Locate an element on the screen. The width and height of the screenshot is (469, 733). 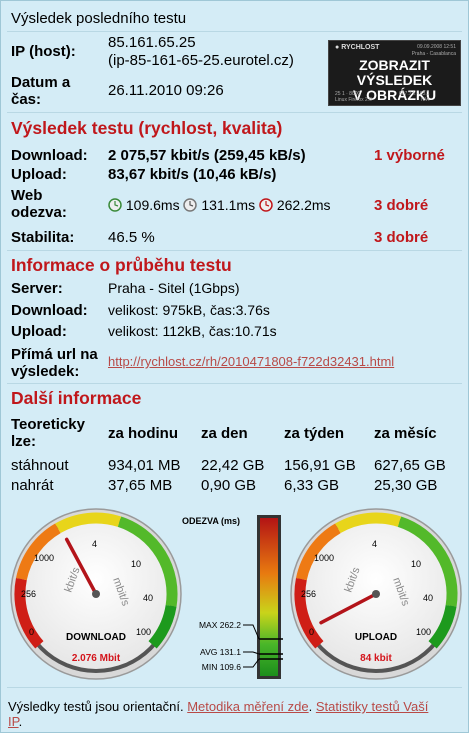
progress-upload-value: velikost: 112kB, čas:10.71s is located at coordinates (192, 331).